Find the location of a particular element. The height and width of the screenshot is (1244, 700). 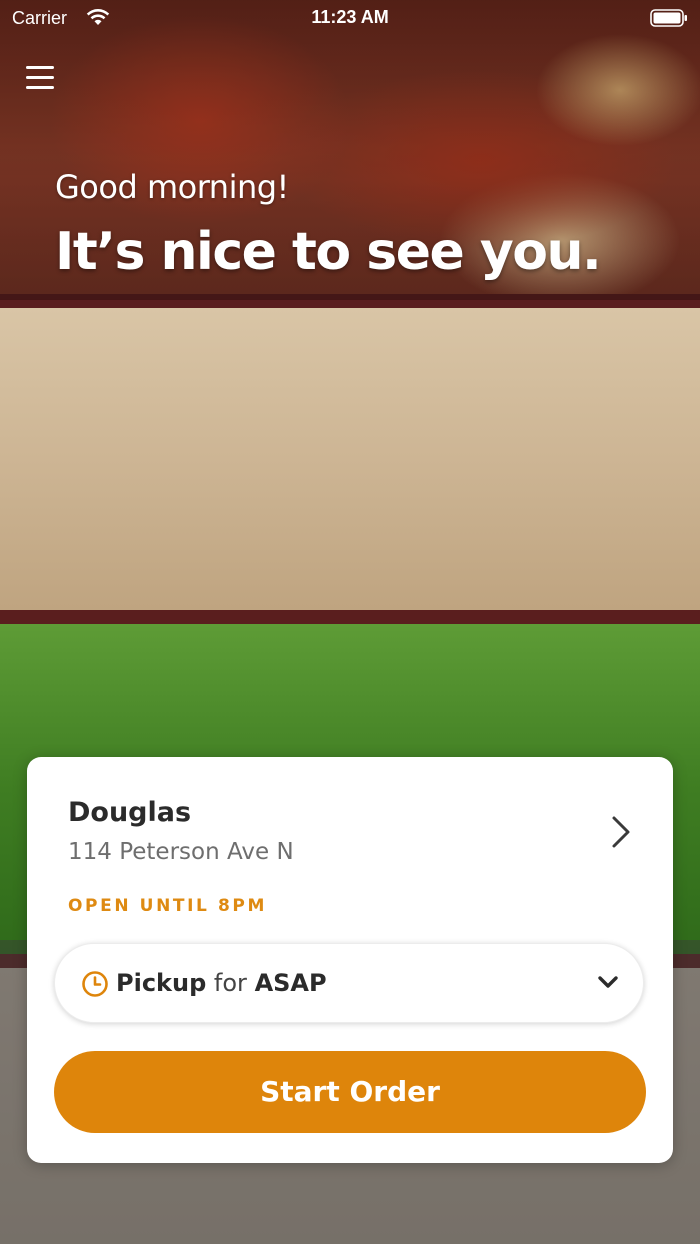

start-order-button: Start Order is located at coordinates (350, 1092).